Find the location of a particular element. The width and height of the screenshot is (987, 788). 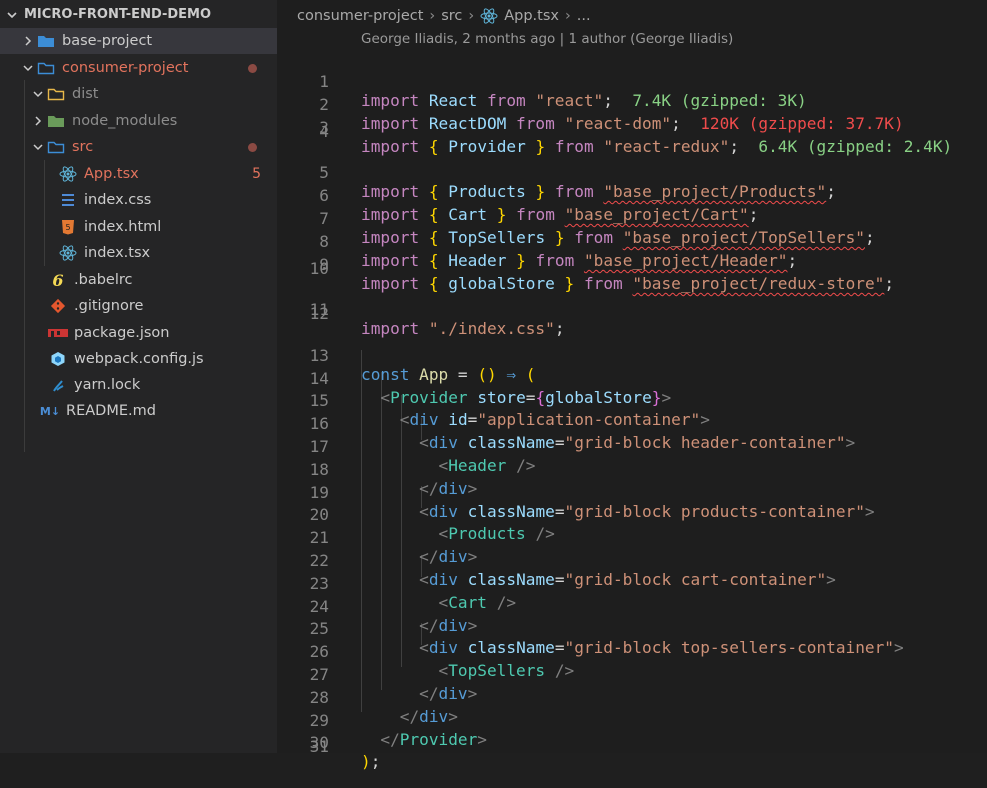

line-number: 10 is located at coordinates (319, 268).